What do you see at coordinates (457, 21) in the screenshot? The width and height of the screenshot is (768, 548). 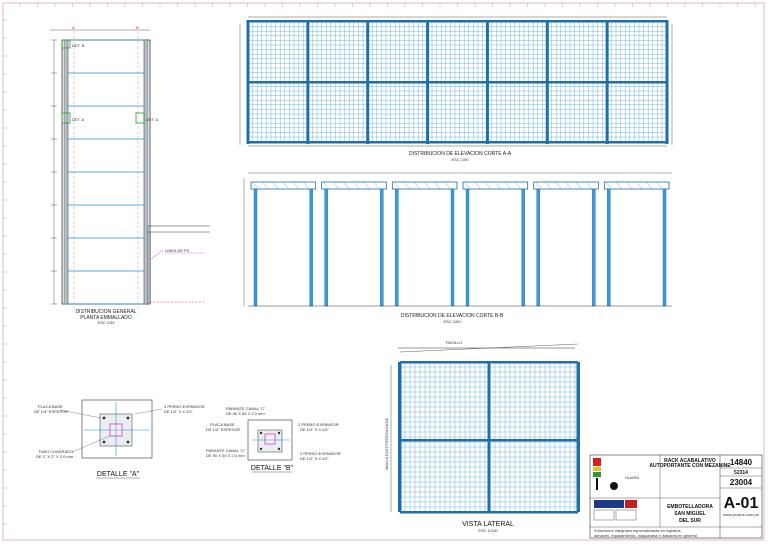 I see `elevation-top-beam` at bounding box center [457, 21].